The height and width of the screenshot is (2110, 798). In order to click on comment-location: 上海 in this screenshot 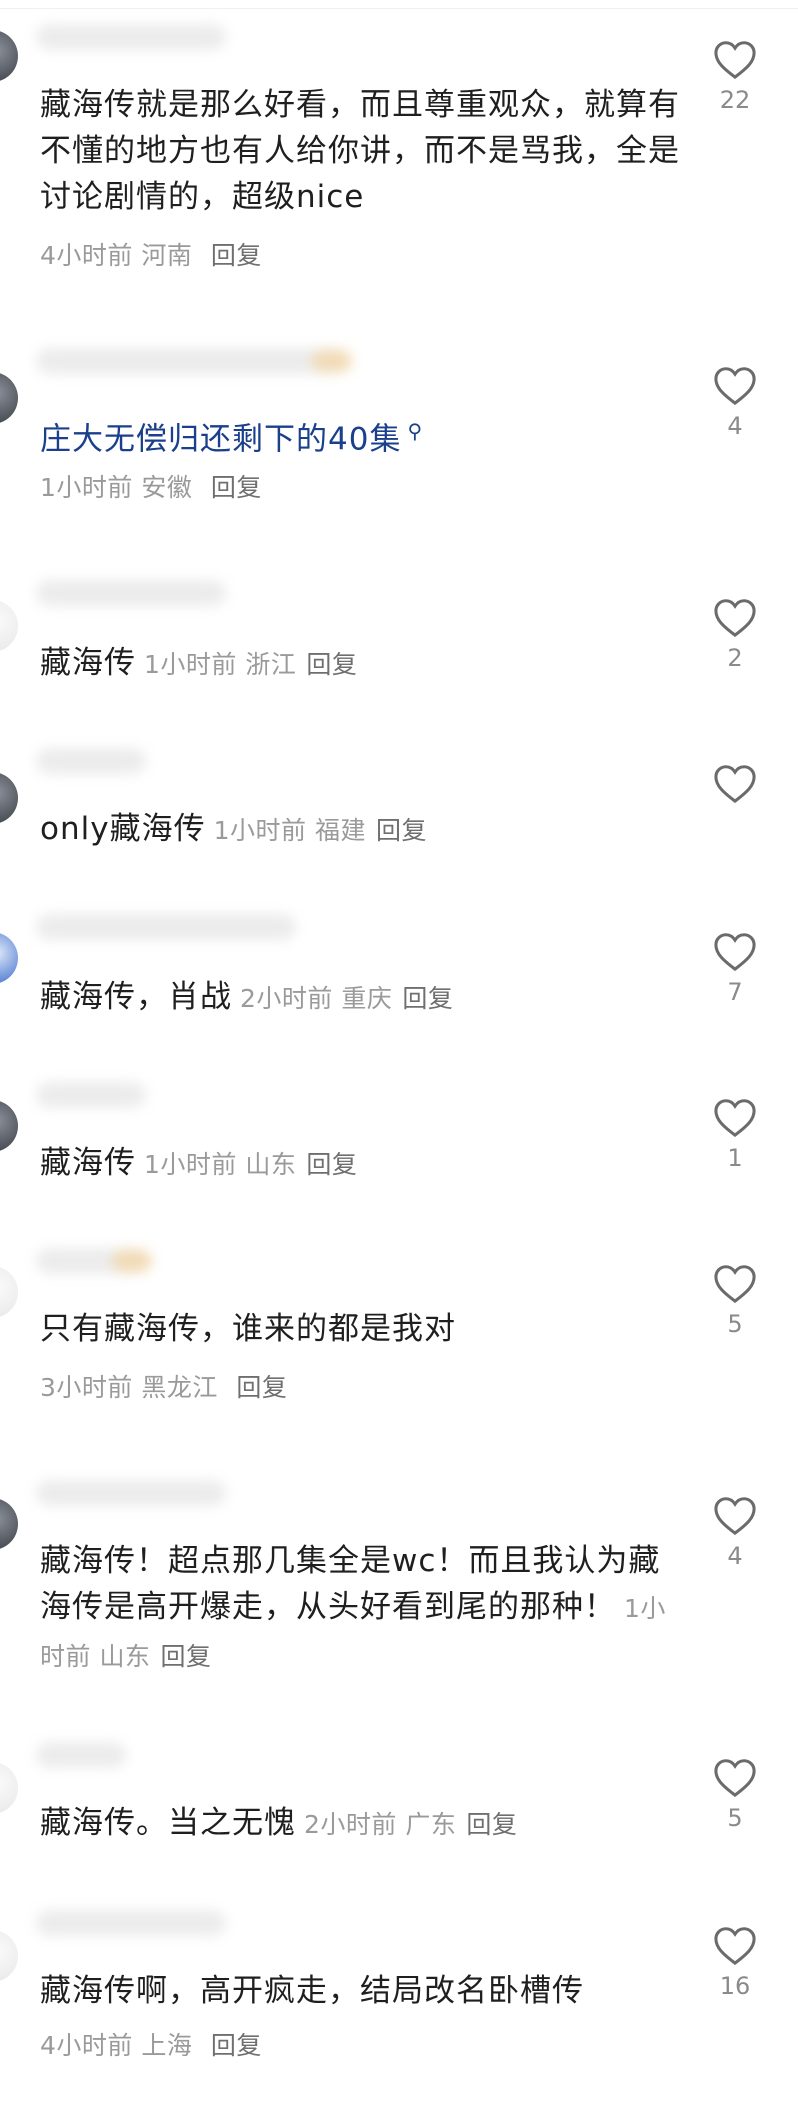, I will do `click(167, 2045)`.